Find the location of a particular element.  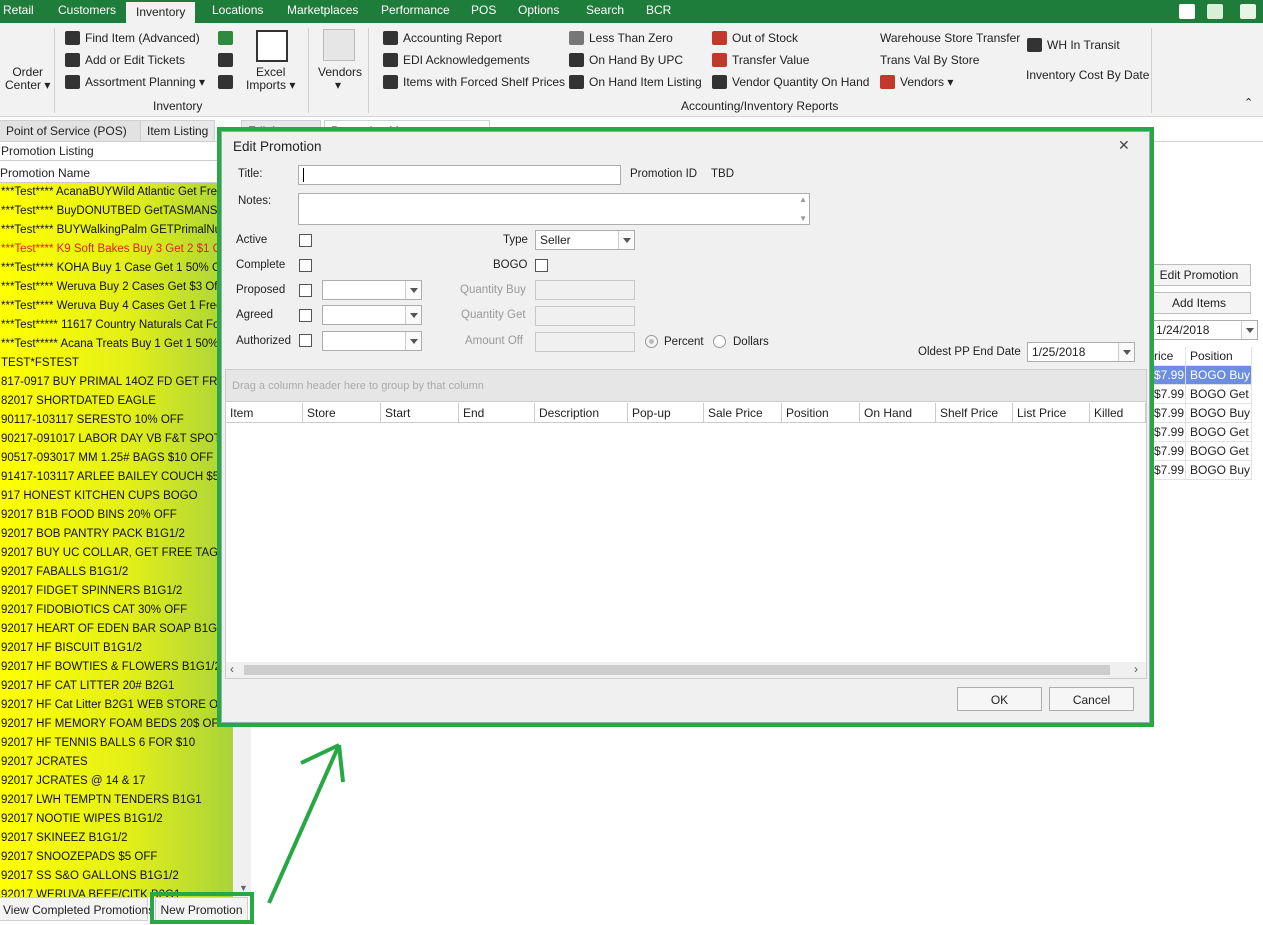

vendors-dropdown-arrow: ▾ is located at coordinates (338, 85).